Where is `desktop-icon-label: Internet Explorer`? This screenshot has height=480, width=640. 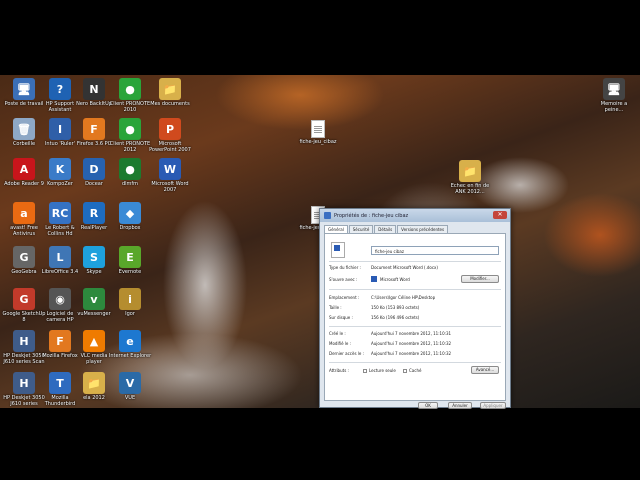 desktop-icon-label: Internet Explorer is located at coordinates (130, 356).